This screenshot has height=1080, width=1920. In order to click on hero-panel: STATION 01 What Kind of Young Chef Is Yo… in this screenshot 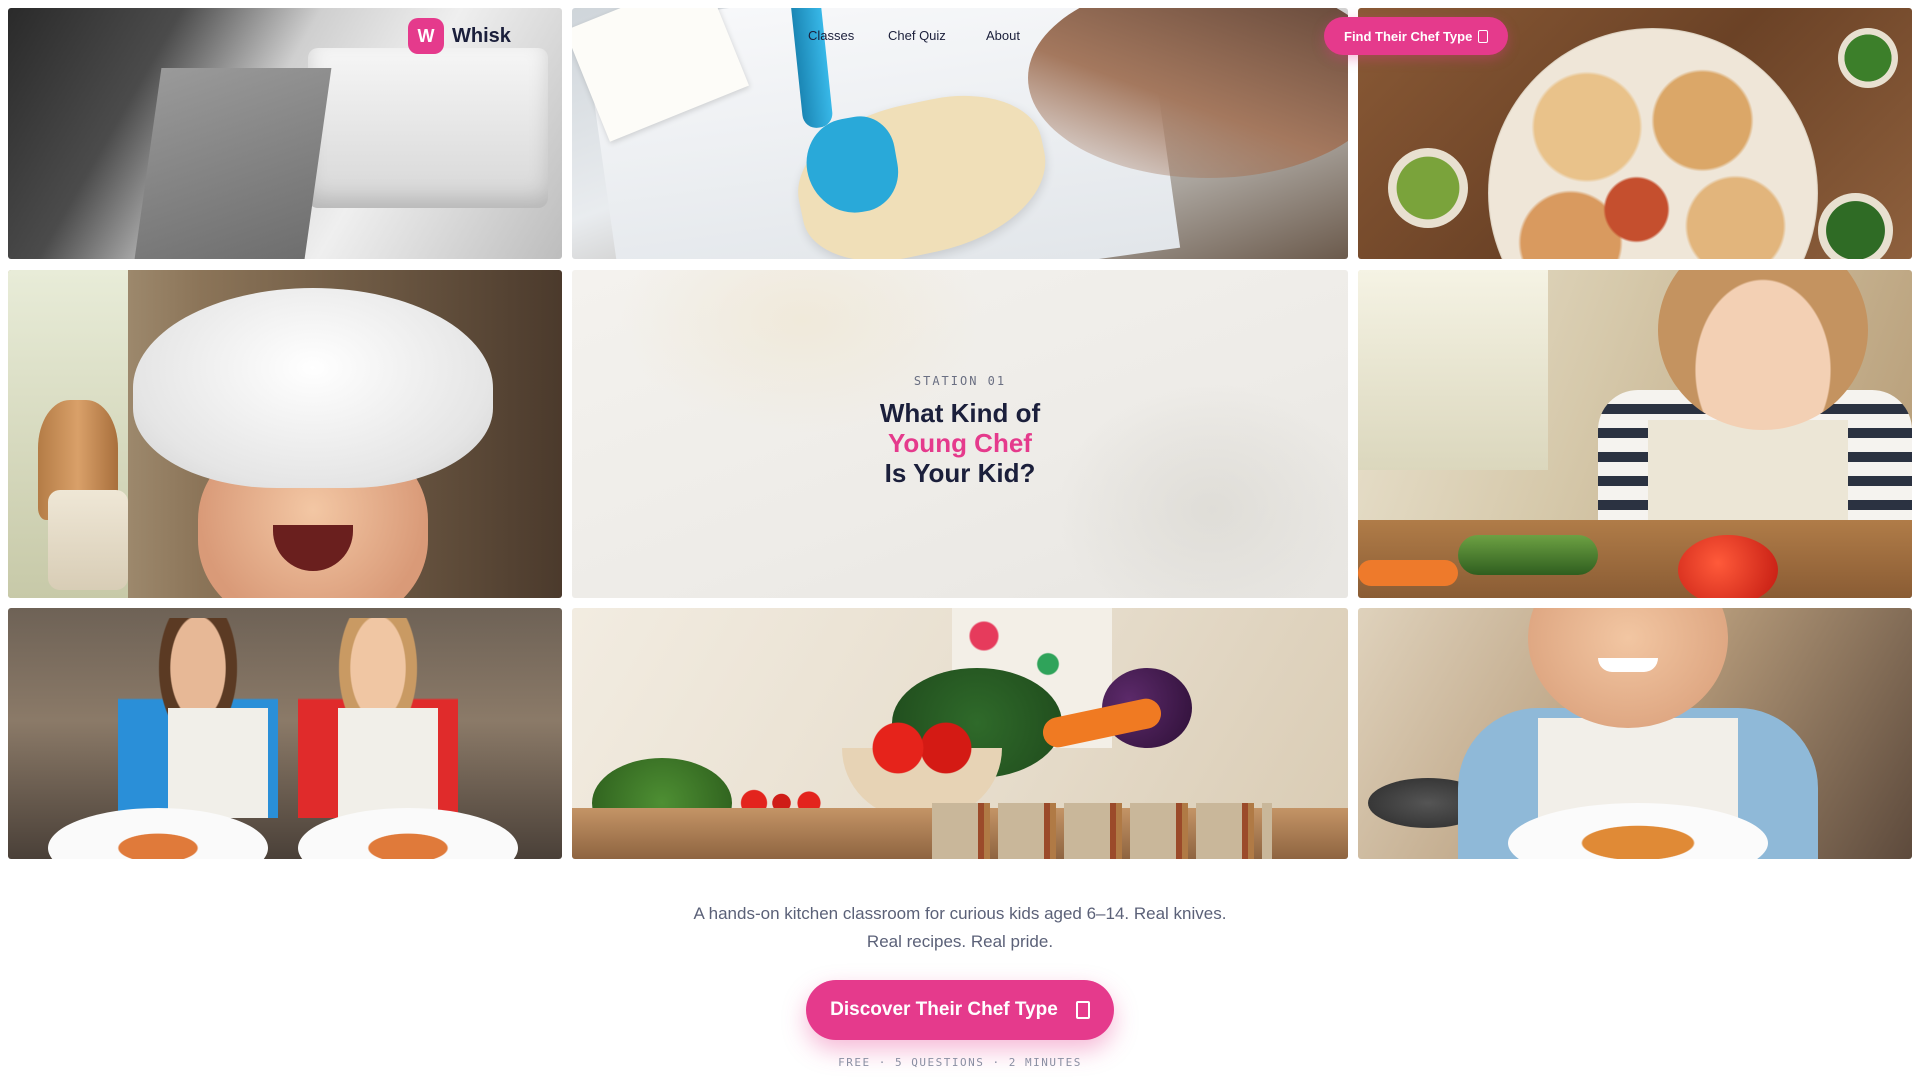, I will do `click(960, 434)`.